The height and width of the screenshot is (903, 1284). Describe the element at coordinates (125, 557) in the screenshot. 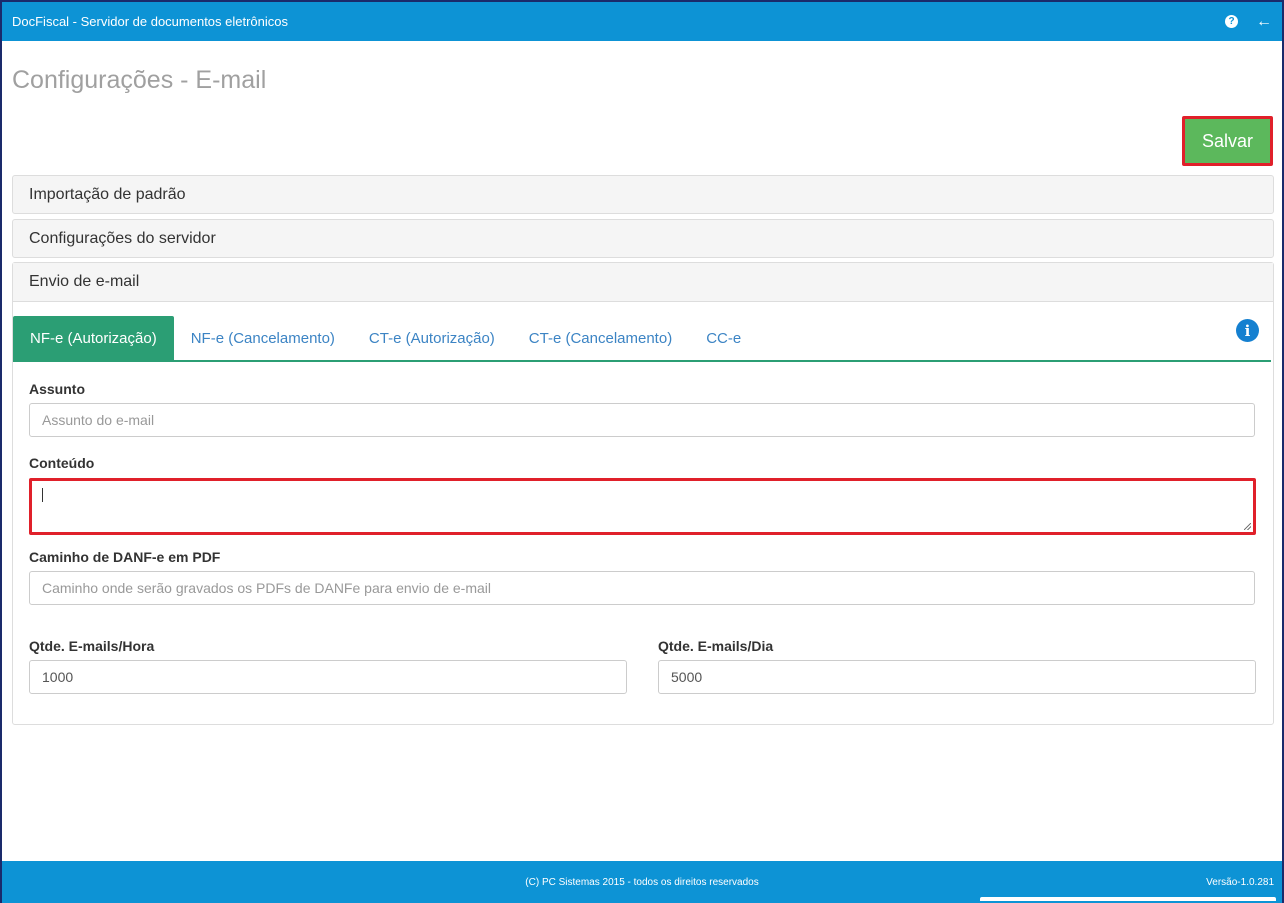

I see `pdf-path-label: Caminho de DANF-e em PDF` at that location.